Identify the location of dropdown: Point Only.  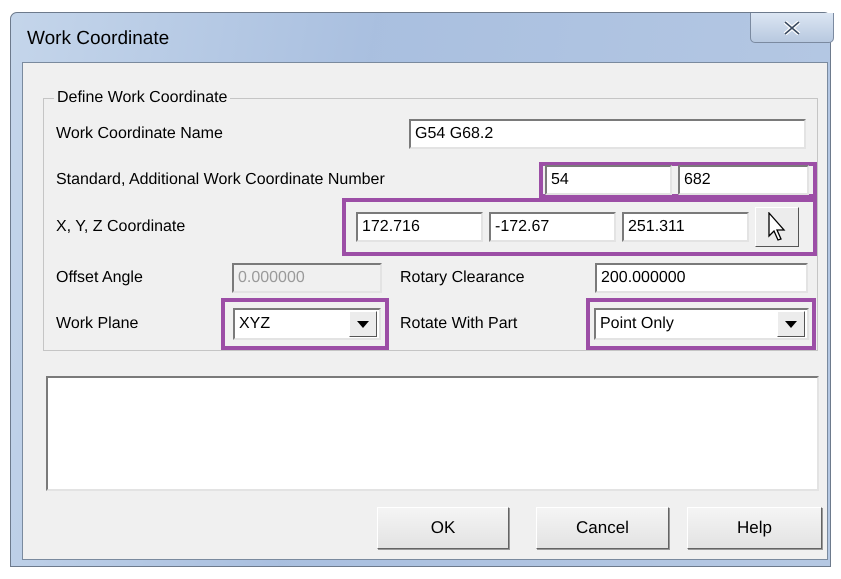
(701, 324).